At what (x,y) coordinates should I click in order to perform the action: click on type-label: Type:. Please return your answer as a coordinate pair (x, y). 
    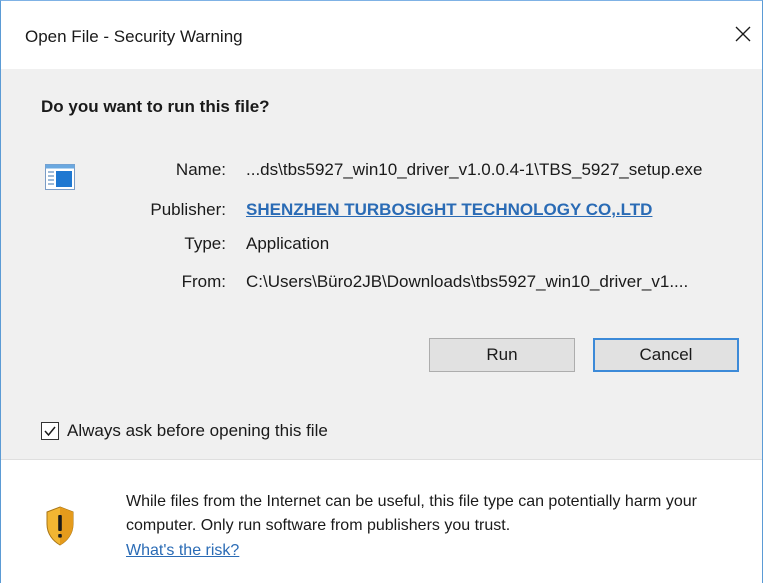
    Looking at the image, I should click on (205, 243).